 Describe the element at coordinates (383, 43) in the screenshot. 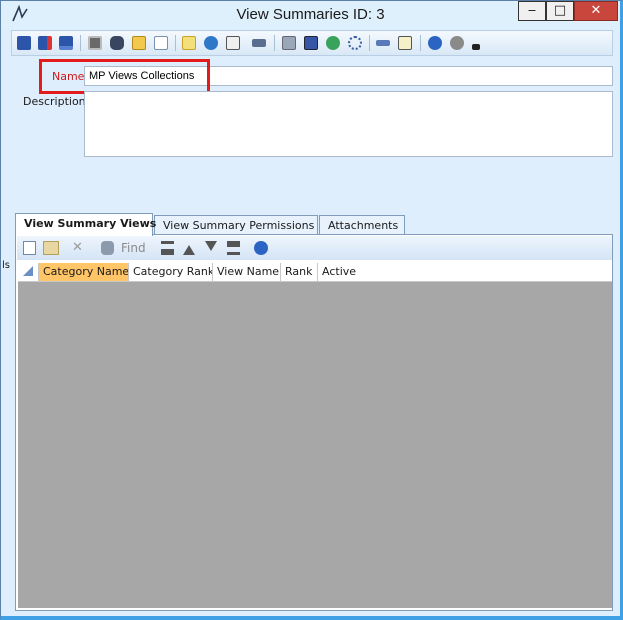

I see `import-icon` at that location.